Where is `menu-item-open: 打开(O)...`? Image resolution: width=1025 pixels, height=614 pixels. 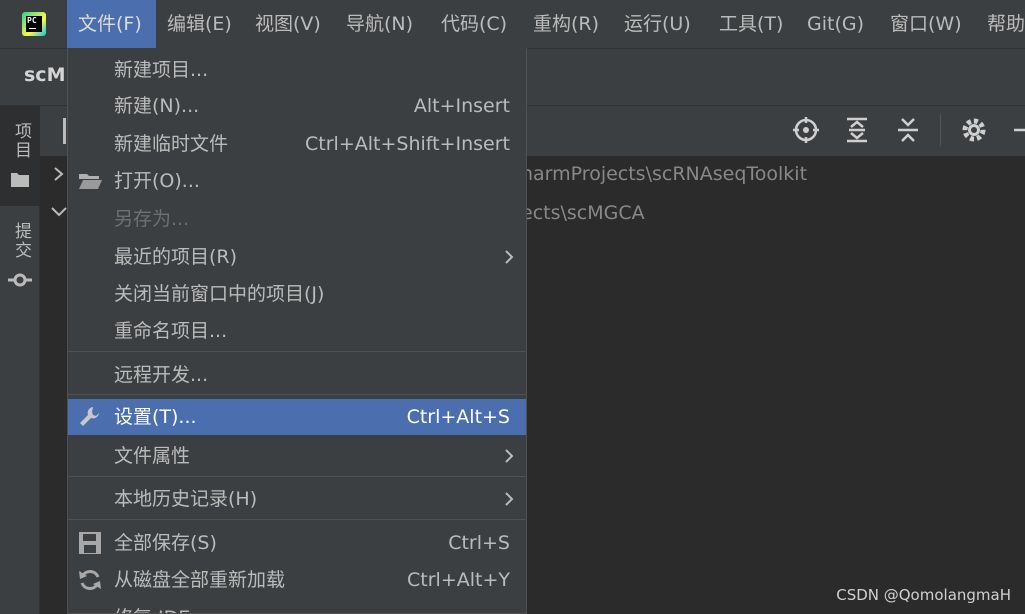
menu-item-open: 打开(O)... is located at coordinates (297, 181).